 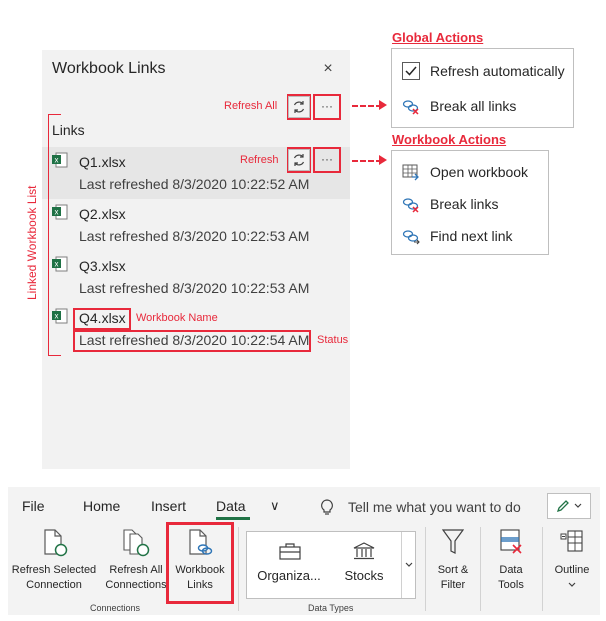 What do you see at coordinates (328, 69) in the screenshot?
I see `close-button: ×` at bounding box center [328, 69].